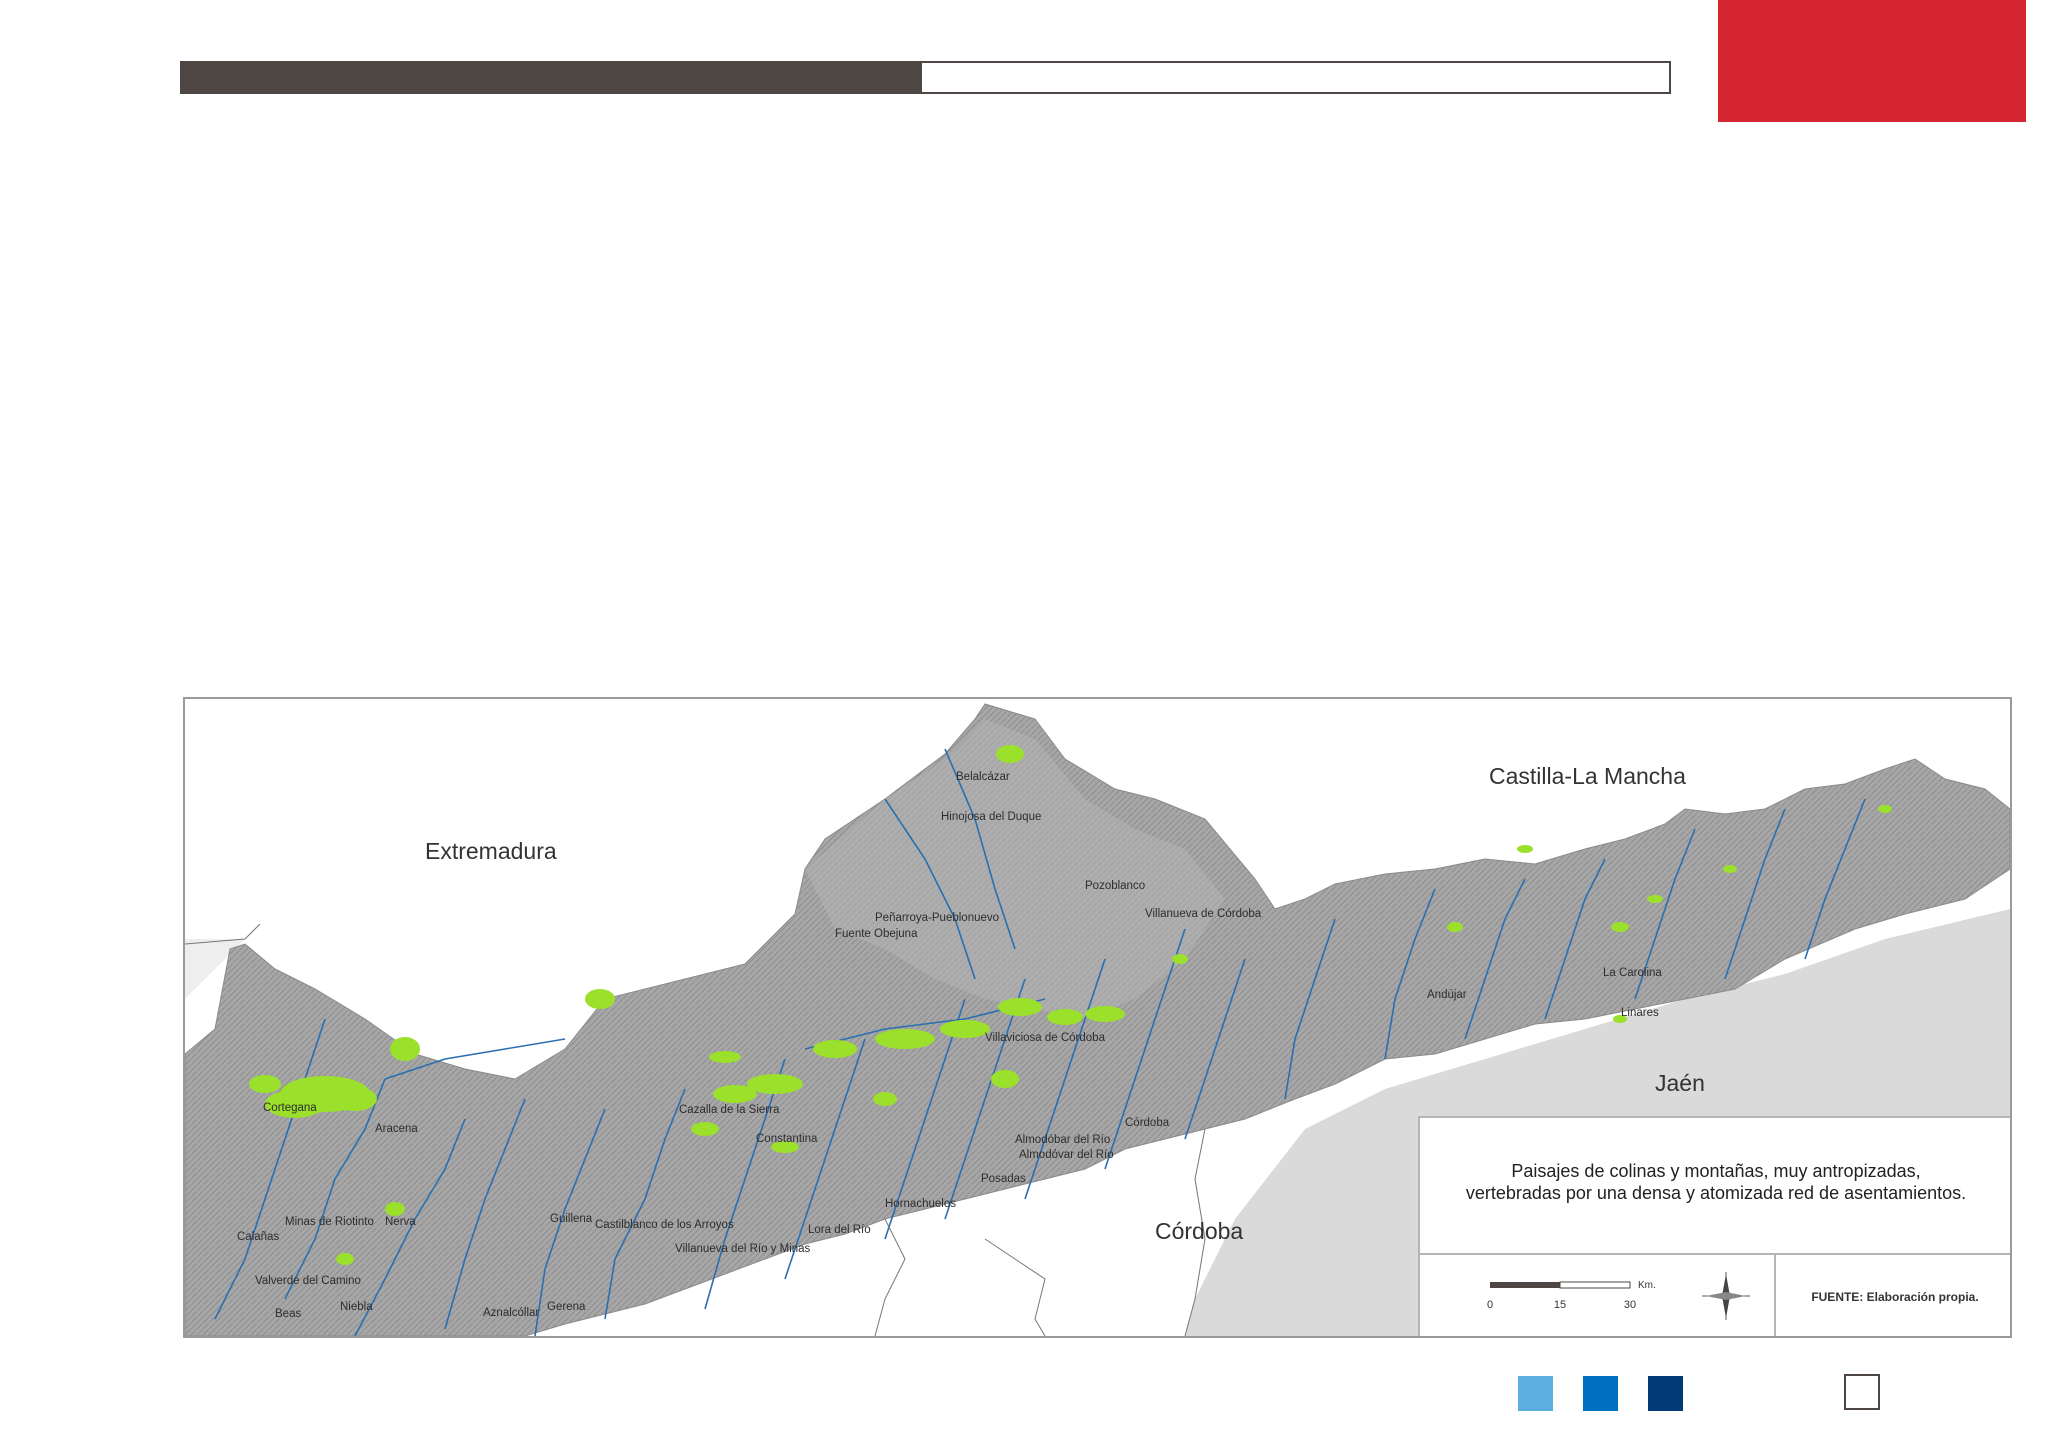  I want to click on region-castilla: Castilla-La Mancha, so click(1587, 776).